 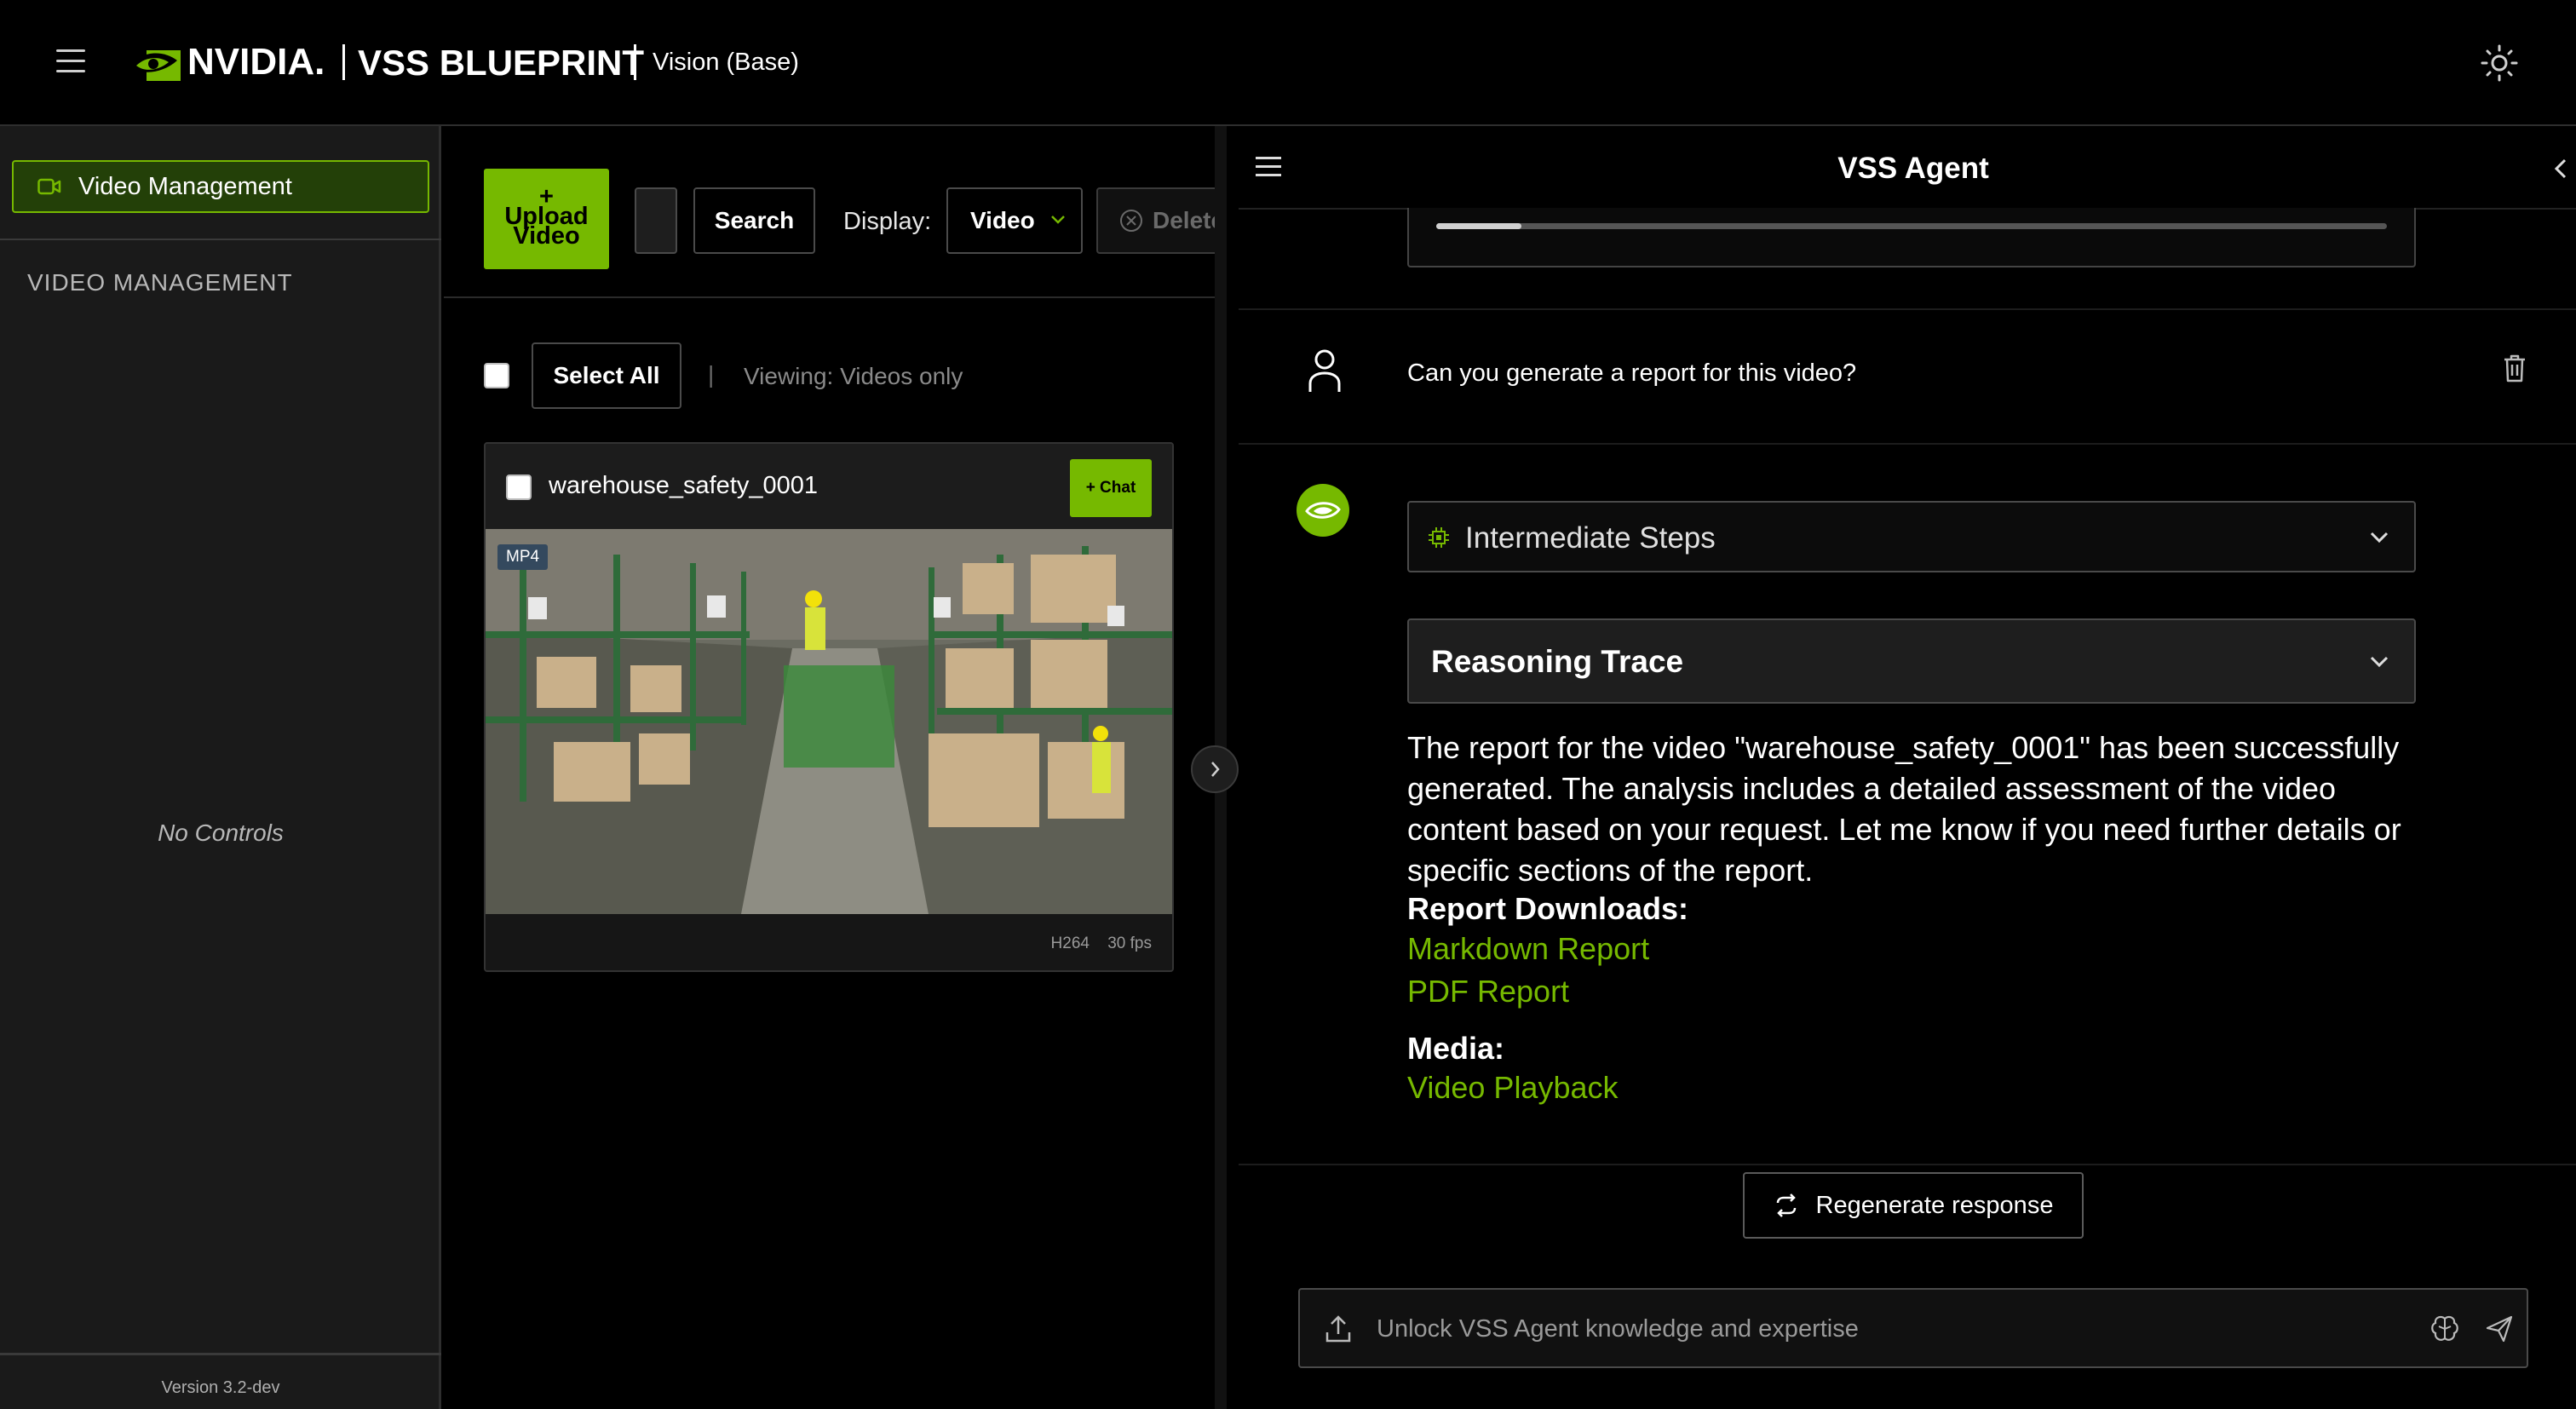 I want to click on upload-label-line2: Video, so click(x=546, y=236).